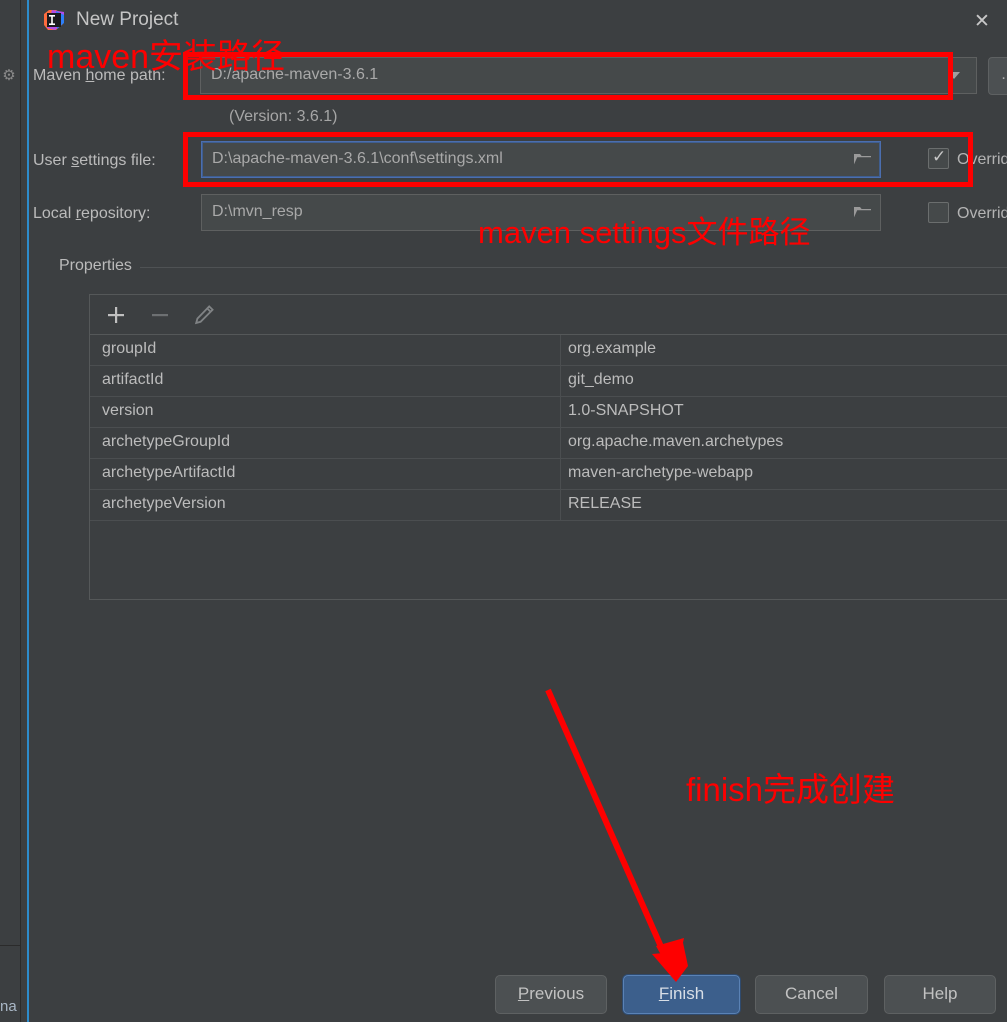  What do you see at coordinates (548, 350) in the screenshot?
I see `table-row: groupId org.example` at bounding box center [548, 350].